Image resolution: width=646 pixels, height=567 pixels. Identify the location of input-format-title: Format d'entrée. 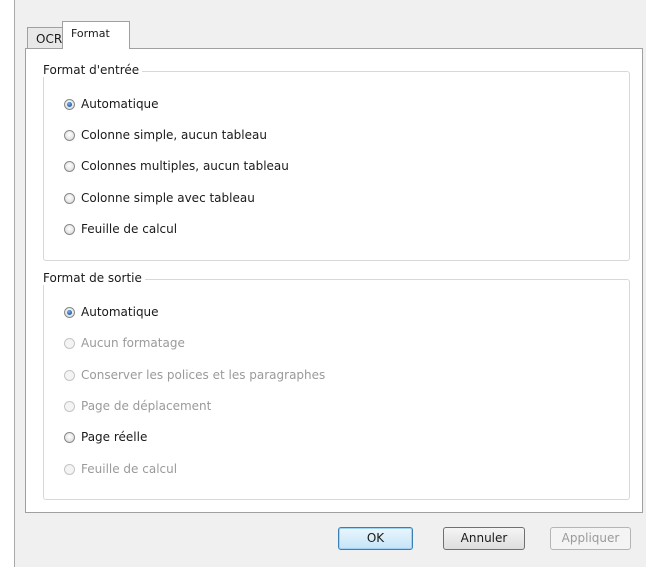
(91, 70).